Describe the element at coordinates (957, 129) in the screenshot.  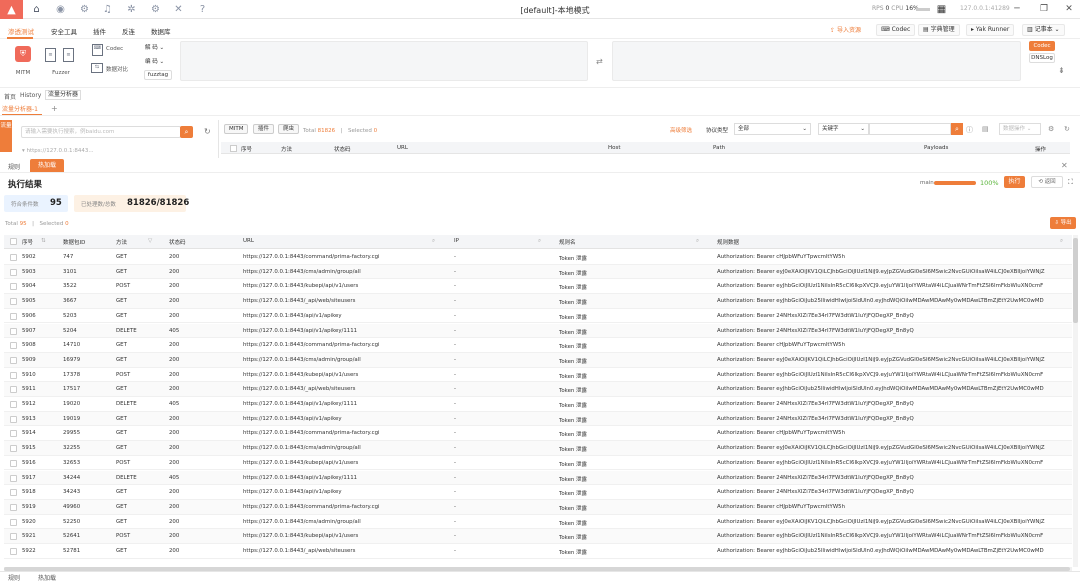
I see `keyword-search-icon: ⌕` at that location.